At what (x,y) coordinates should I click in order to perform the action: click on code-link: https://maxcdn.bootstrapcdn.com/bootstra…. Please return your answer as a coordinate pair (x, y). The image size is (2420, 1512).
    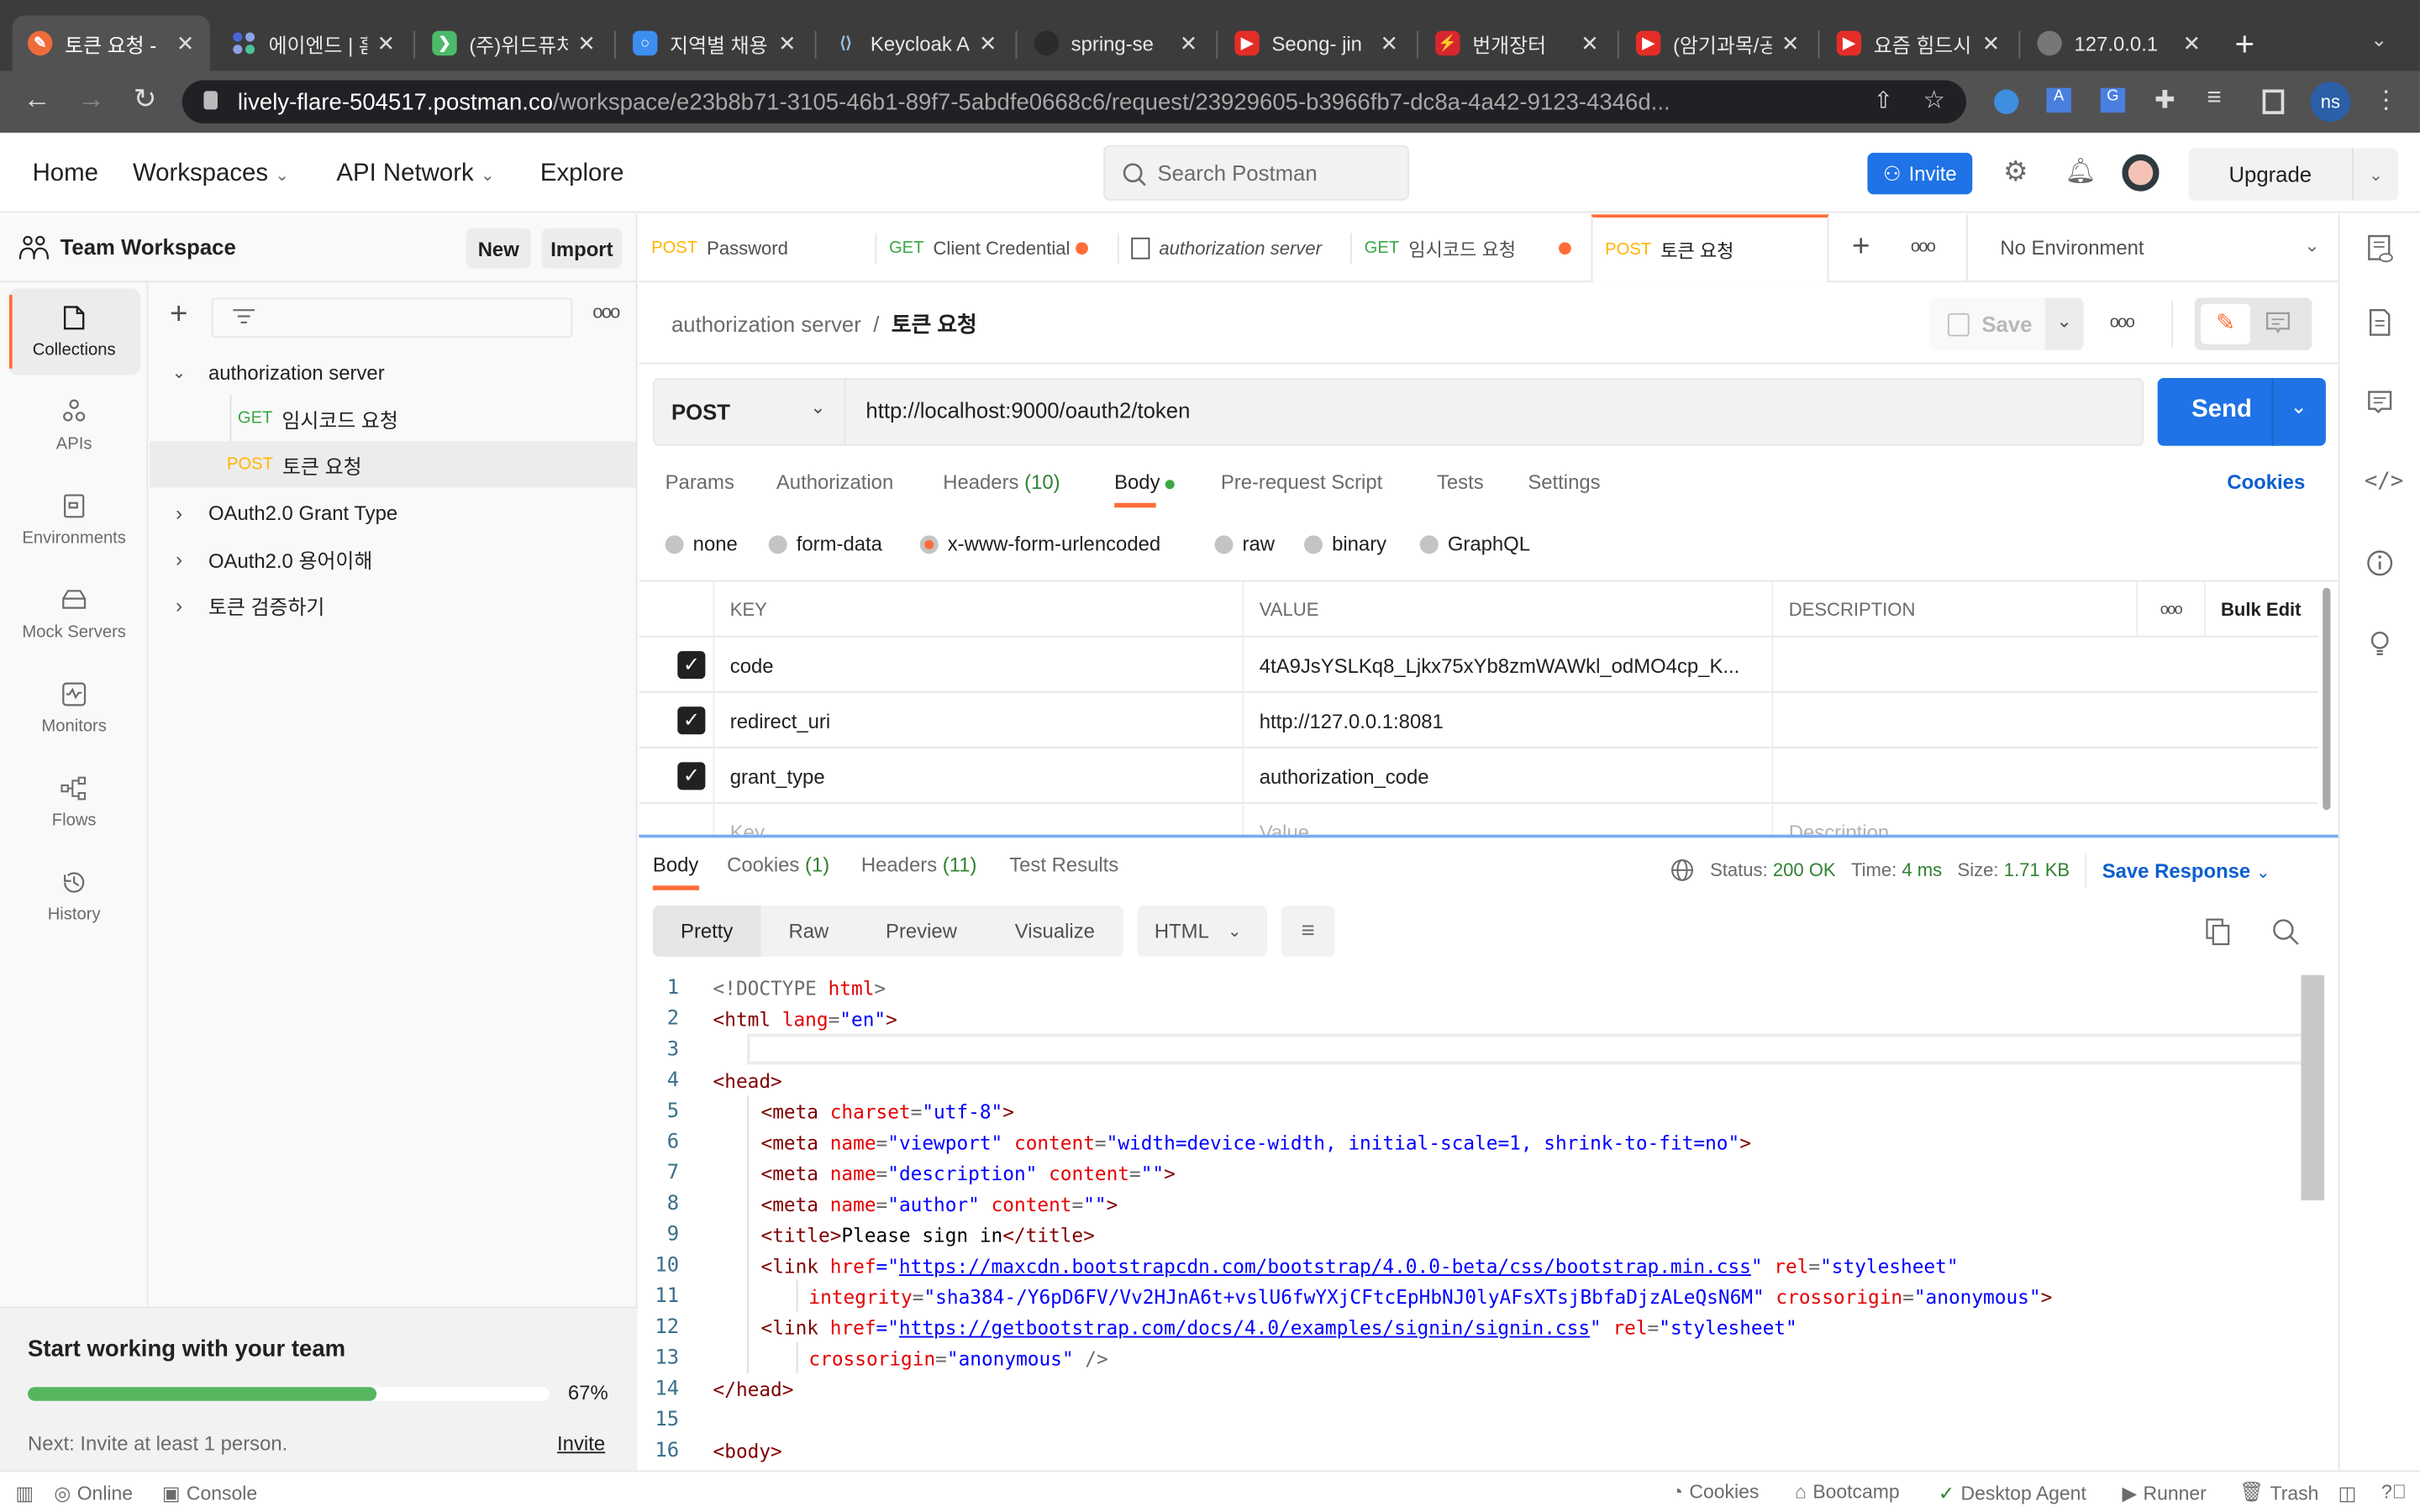
    Looking at the image, I should click on (1325, 1265).